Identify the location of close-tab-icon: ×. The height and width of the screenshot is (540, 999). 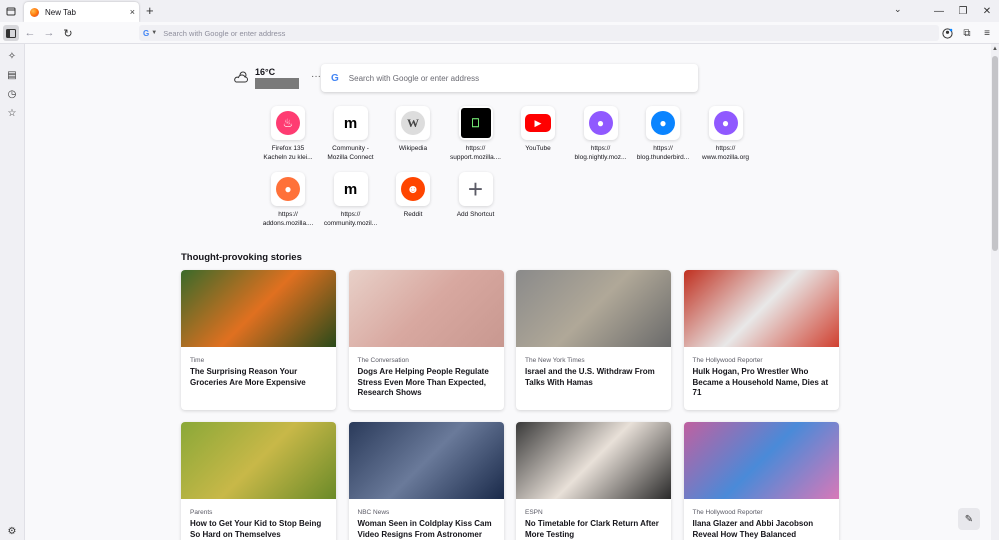
(132, 12).